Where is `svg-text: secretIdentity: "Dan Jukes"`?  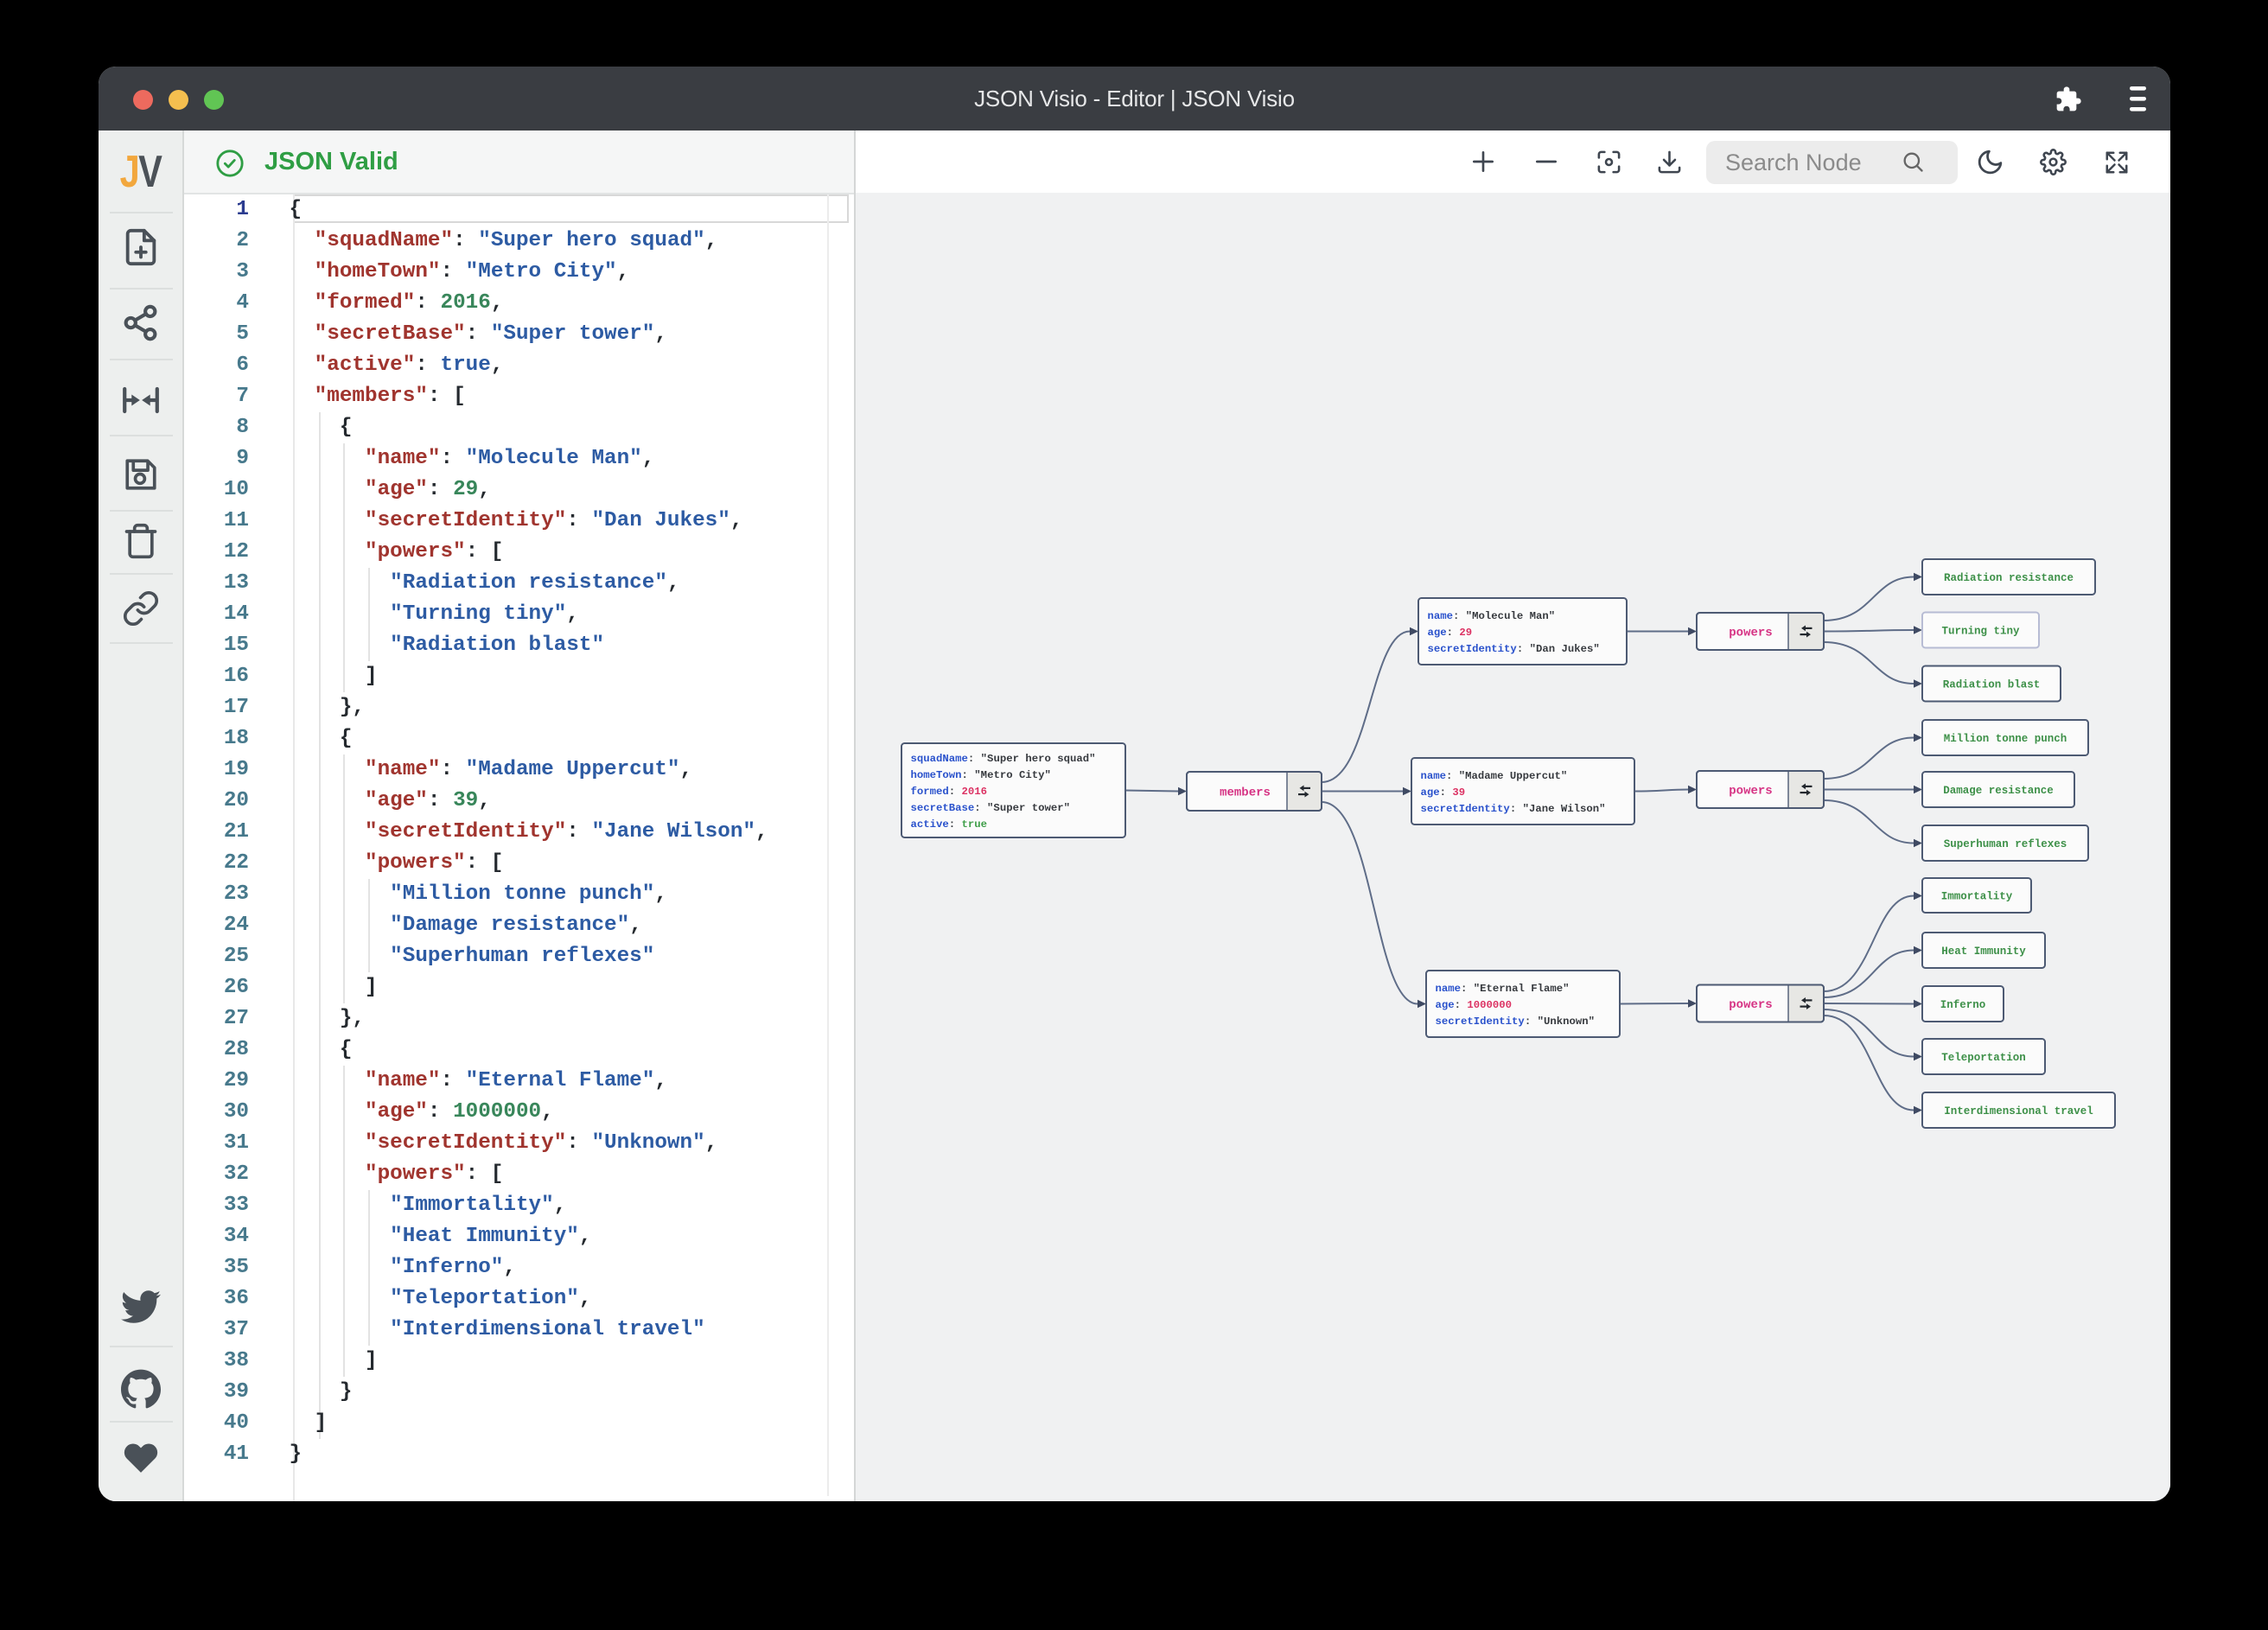 svg-text: secretIdentity: "Dan Jukes" is located at coordinates (1514, 649).